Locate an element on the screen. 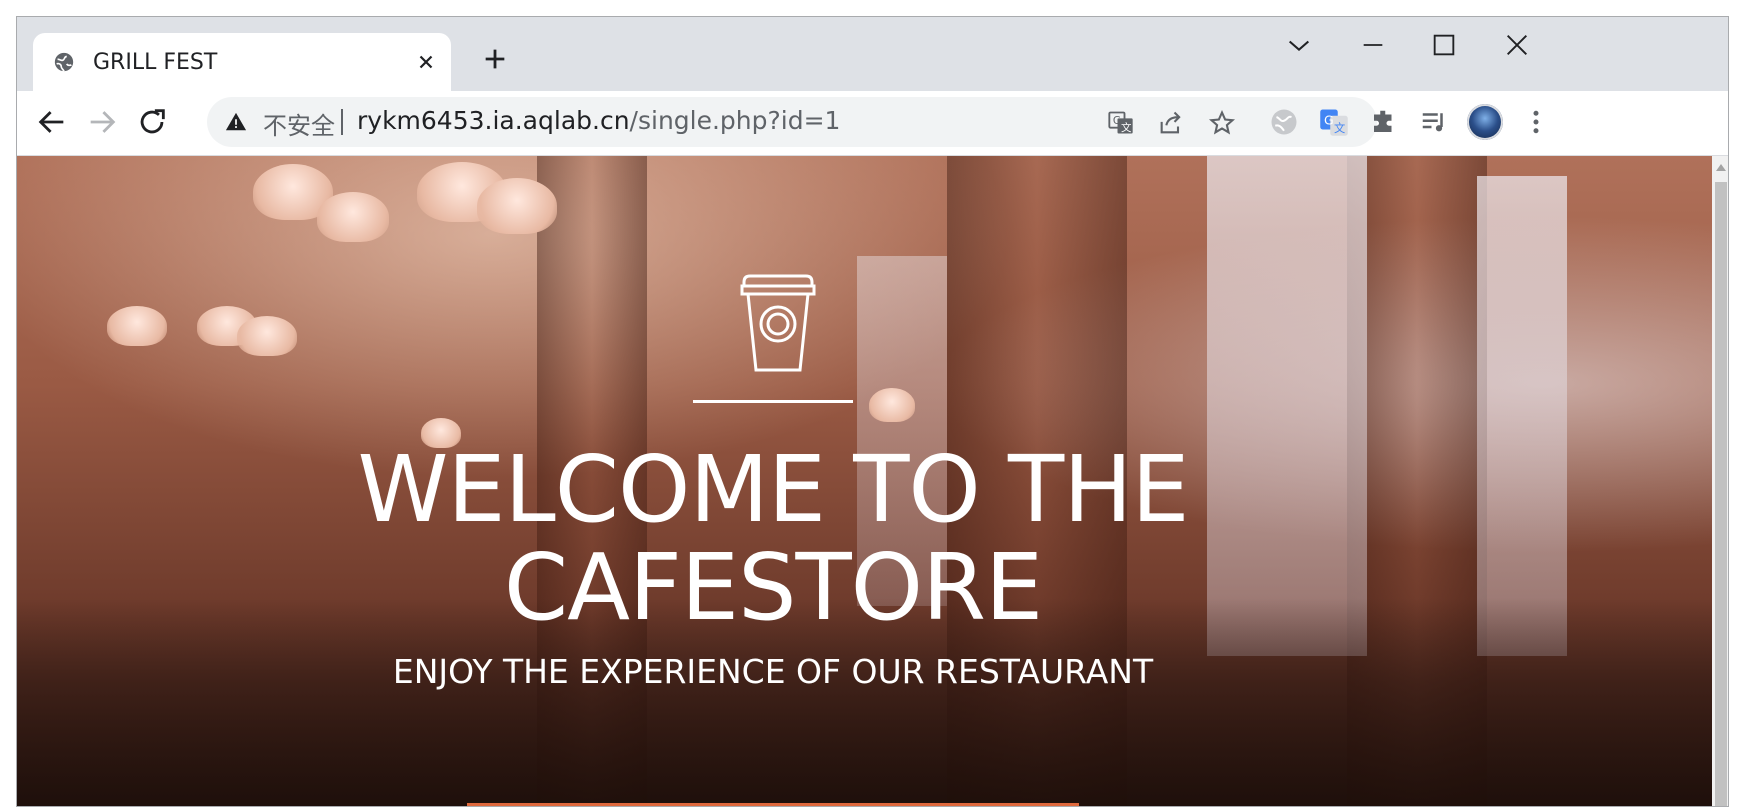 The image size is (1746, 807). omnibox-divider is located at coordinates (342, 122).